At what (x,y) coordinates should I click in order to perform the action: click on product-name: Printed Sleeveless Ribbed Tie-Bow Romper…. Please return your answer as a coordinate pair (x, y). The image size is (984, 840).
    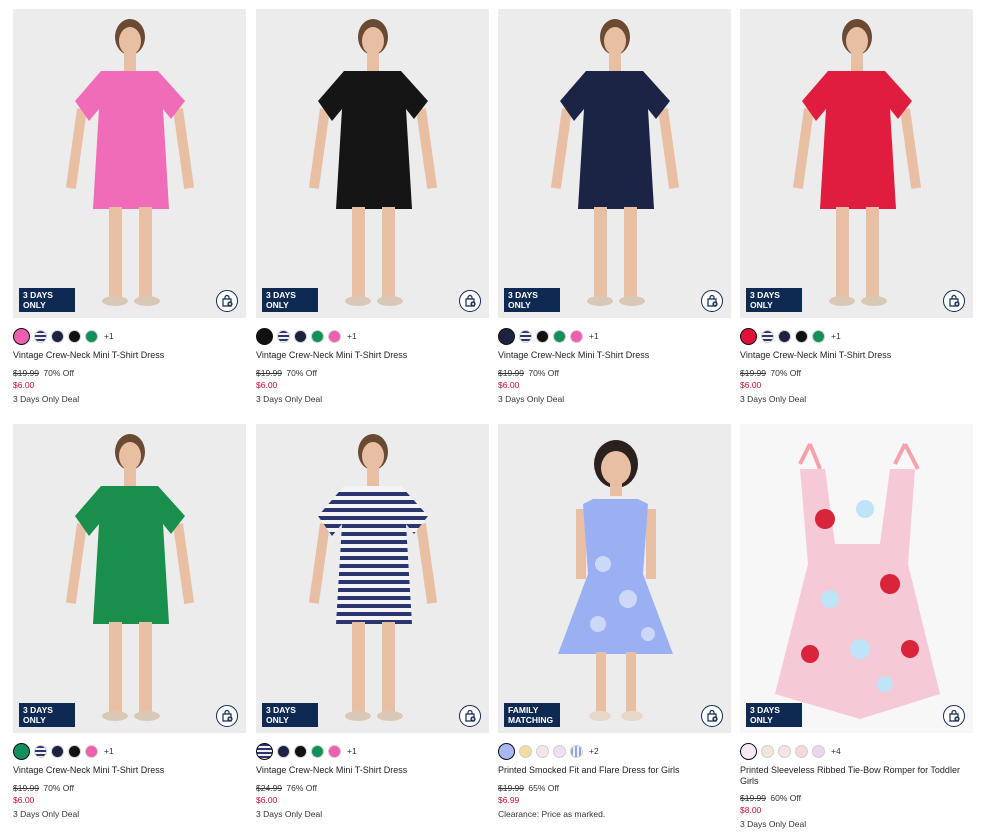
    Looking at the image, I should click on (856, 775).